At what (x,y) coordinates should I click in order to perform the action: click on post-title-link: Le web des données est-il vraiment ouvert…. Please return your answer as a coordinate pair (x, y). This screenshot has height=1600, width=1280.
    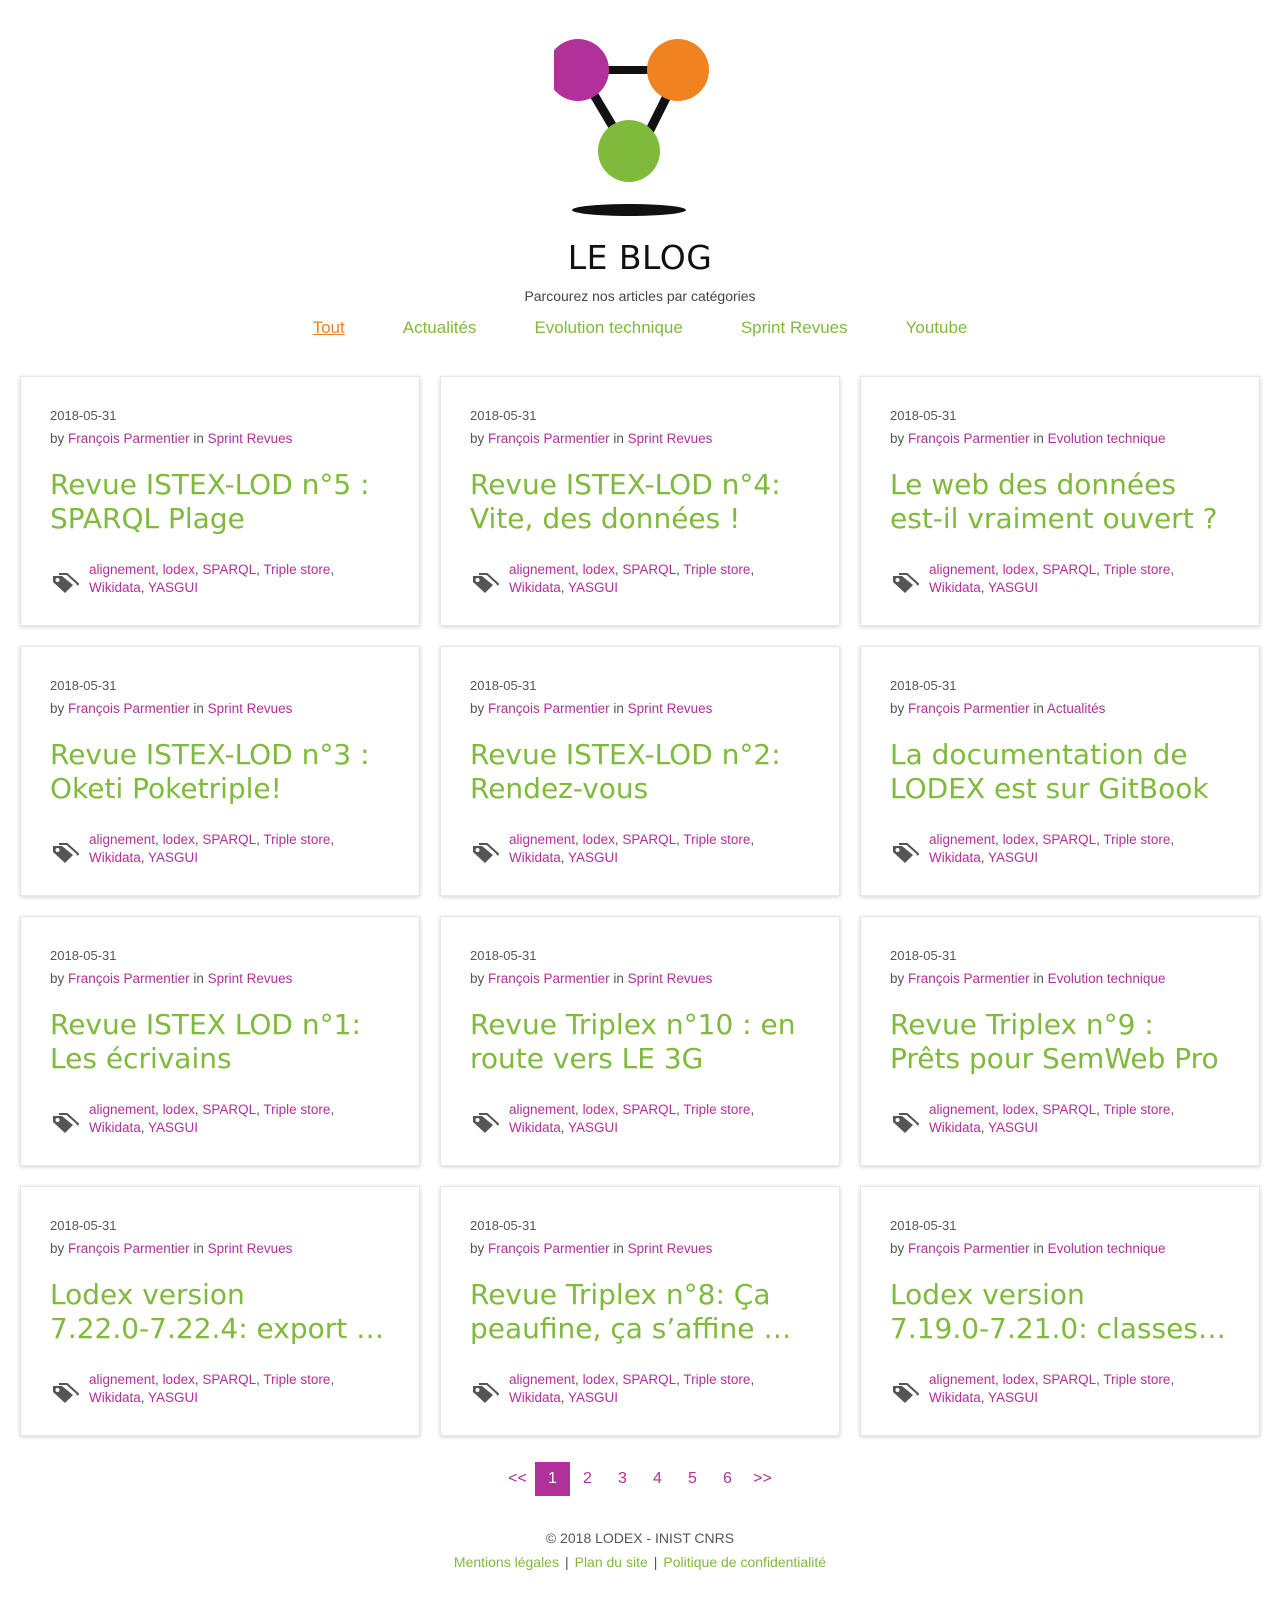
    Looking at the image, I should click on (1060, 502).